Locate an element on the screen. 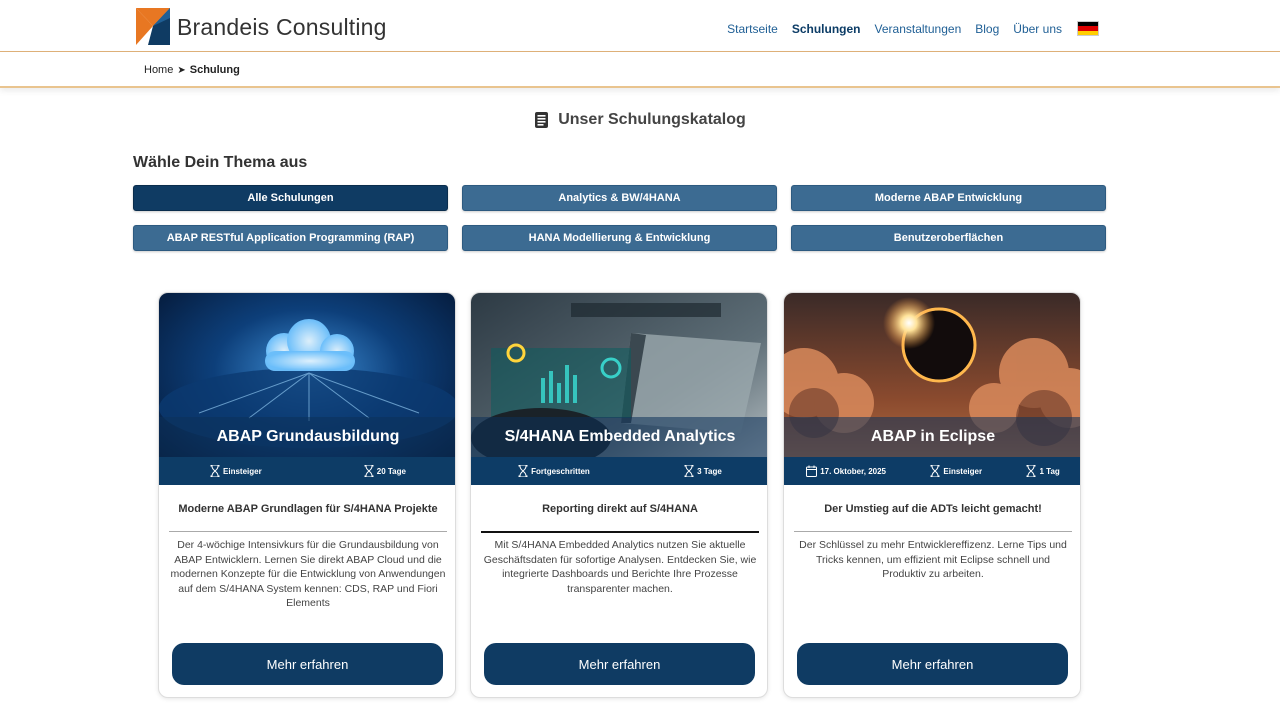 Image resolution: width=1280 pixels, height=721 pixels. course-subtitle: Der Umstieg auf die ADTs leicht gemacht! is located at coordinates (933, 509).